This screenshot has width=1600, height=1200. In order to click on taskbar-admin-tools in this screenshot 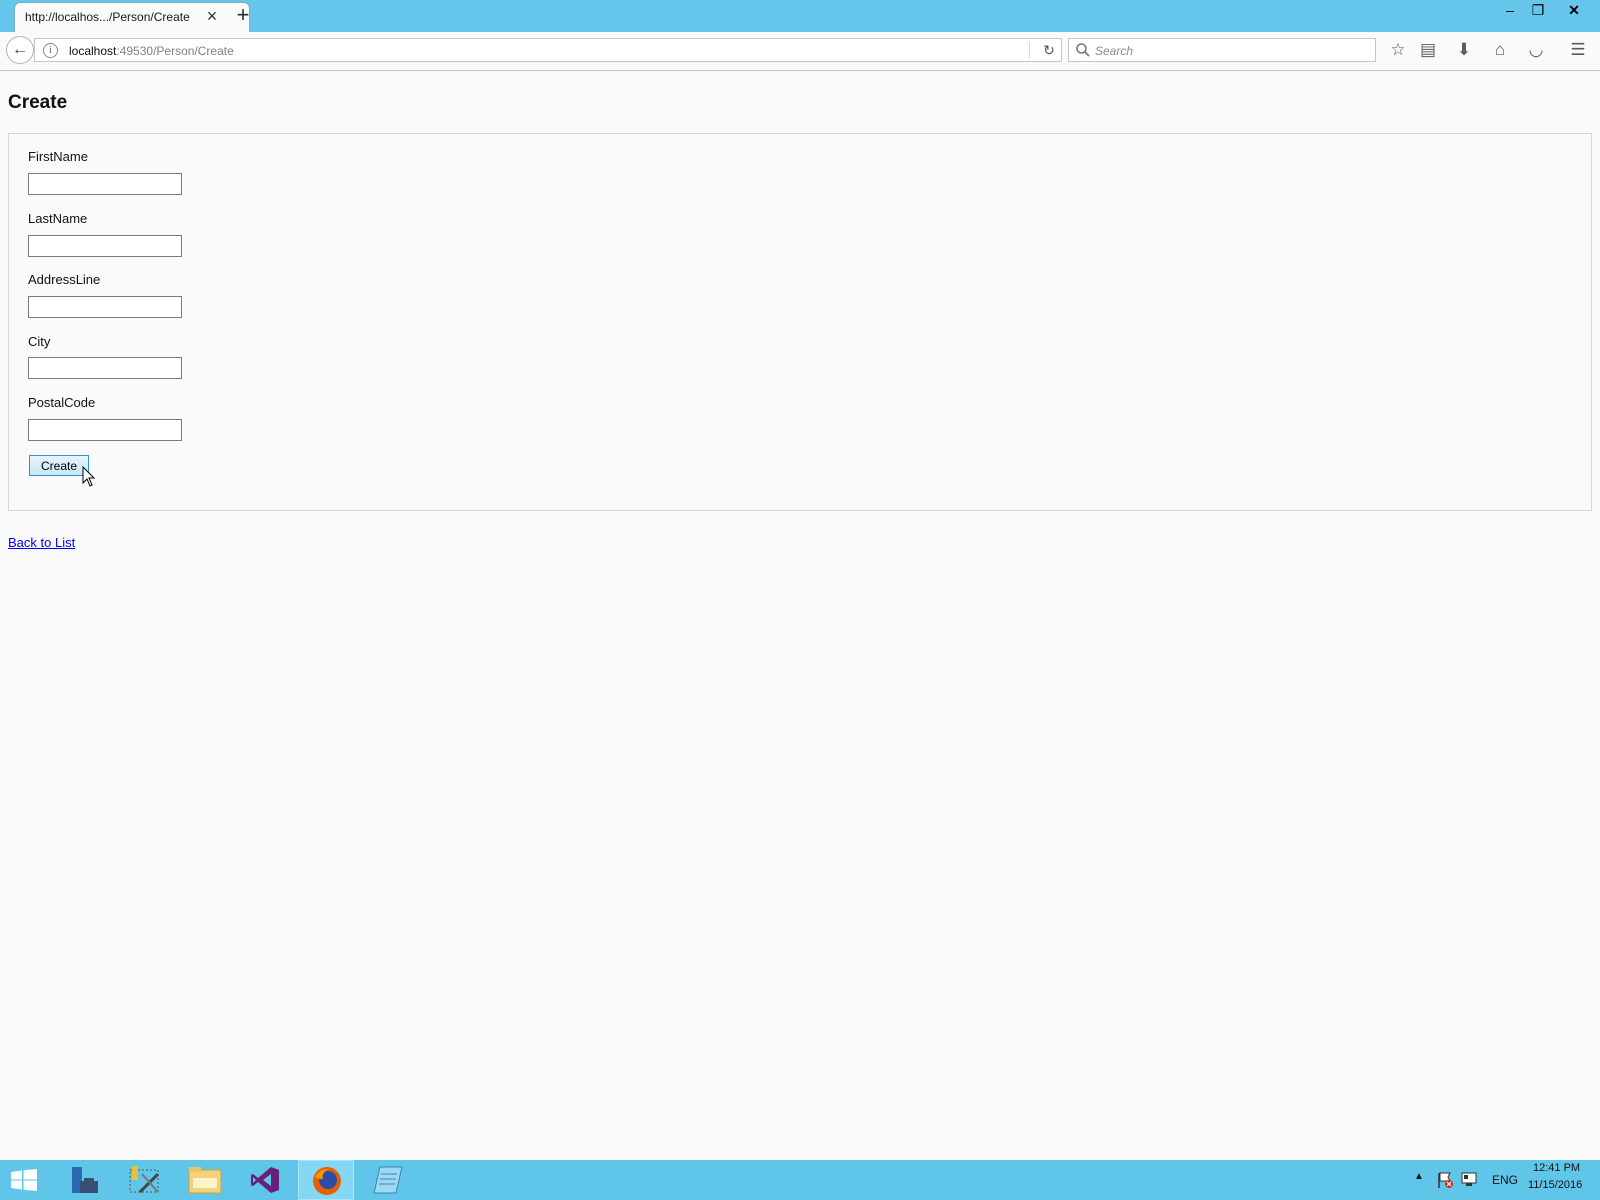, I will do `click(144, 1180)`.